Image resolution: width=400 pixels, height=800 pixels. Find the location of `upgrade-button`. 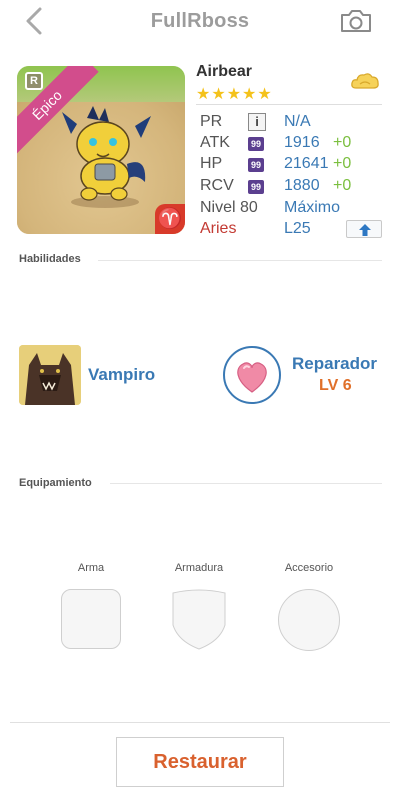

upgrade-button is located at coordinates (364, 229).